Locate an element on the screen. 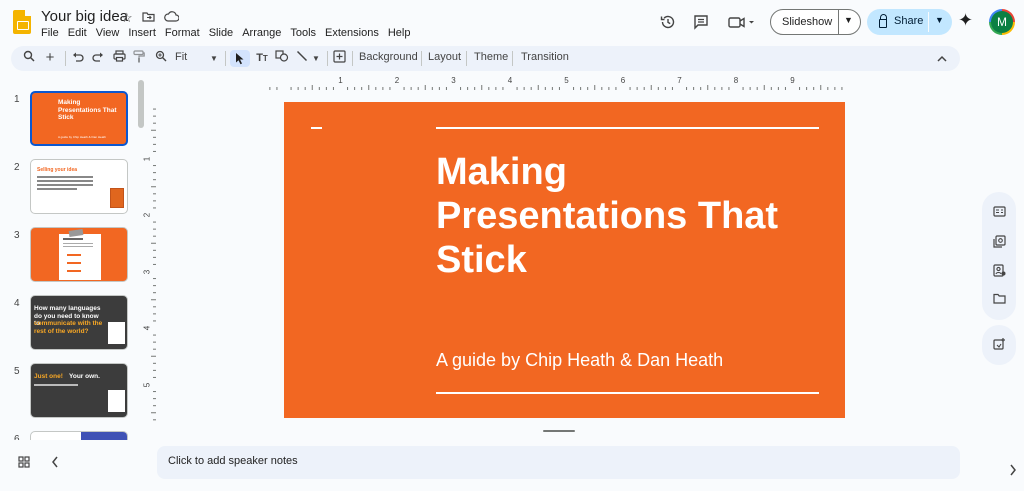  text-box-icon: TT is located at coordinates (262, 58).